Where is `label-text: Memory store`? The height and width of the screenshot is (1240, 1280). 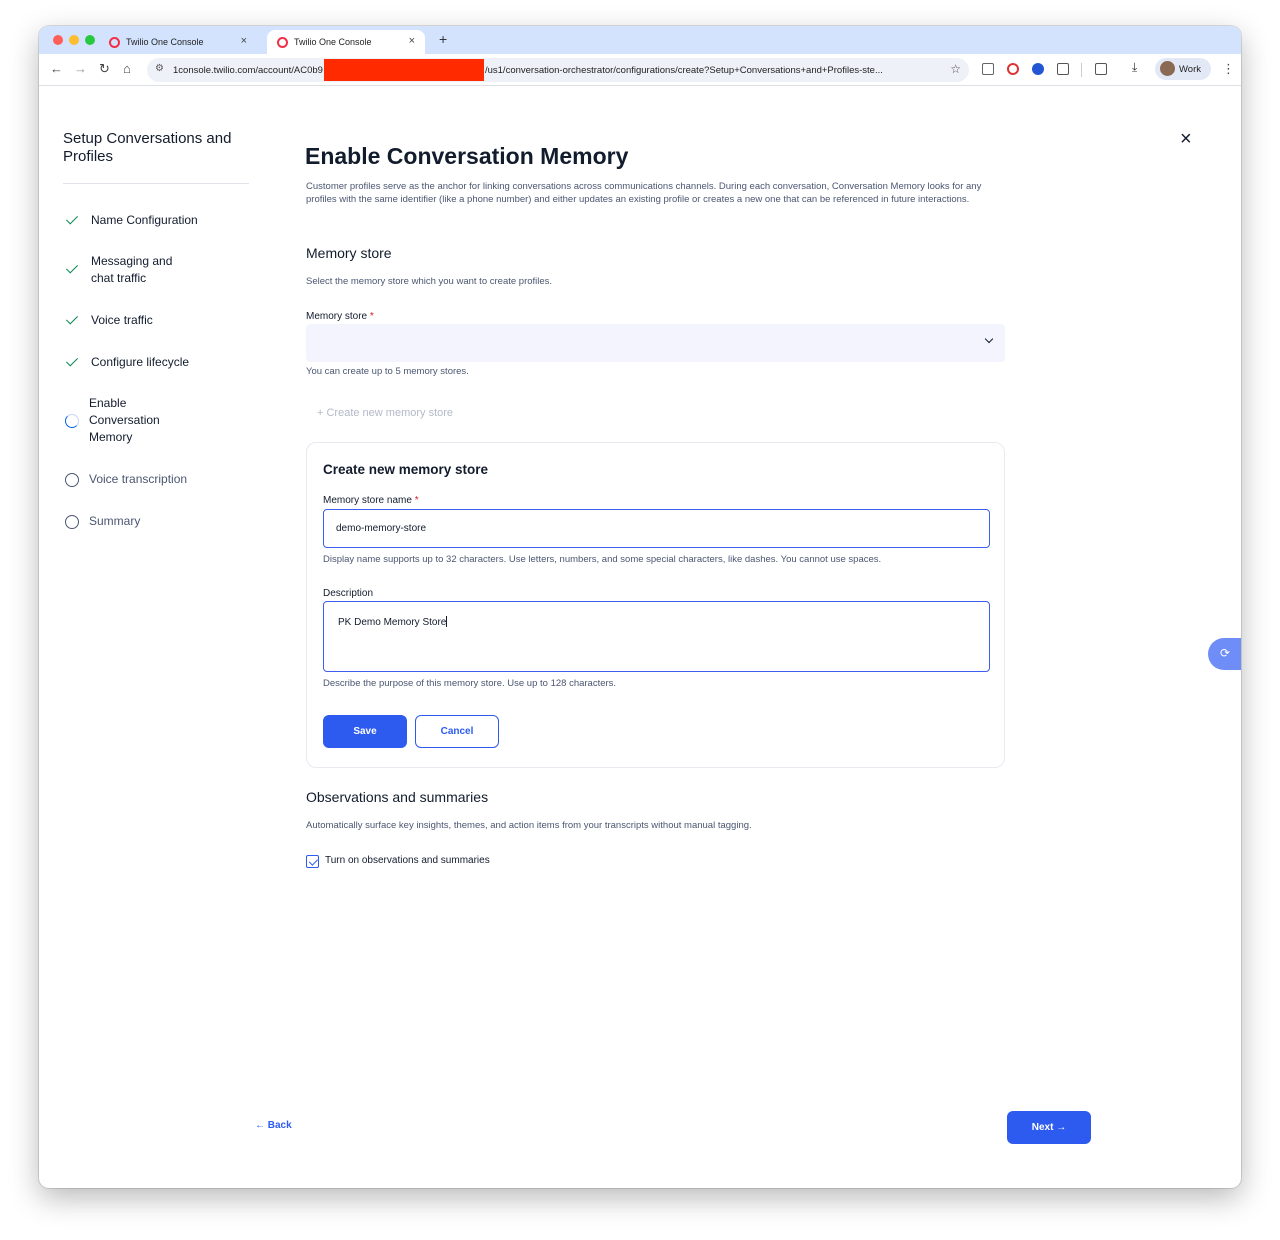
label-text: Memory store is located at coordinates (337, 316).